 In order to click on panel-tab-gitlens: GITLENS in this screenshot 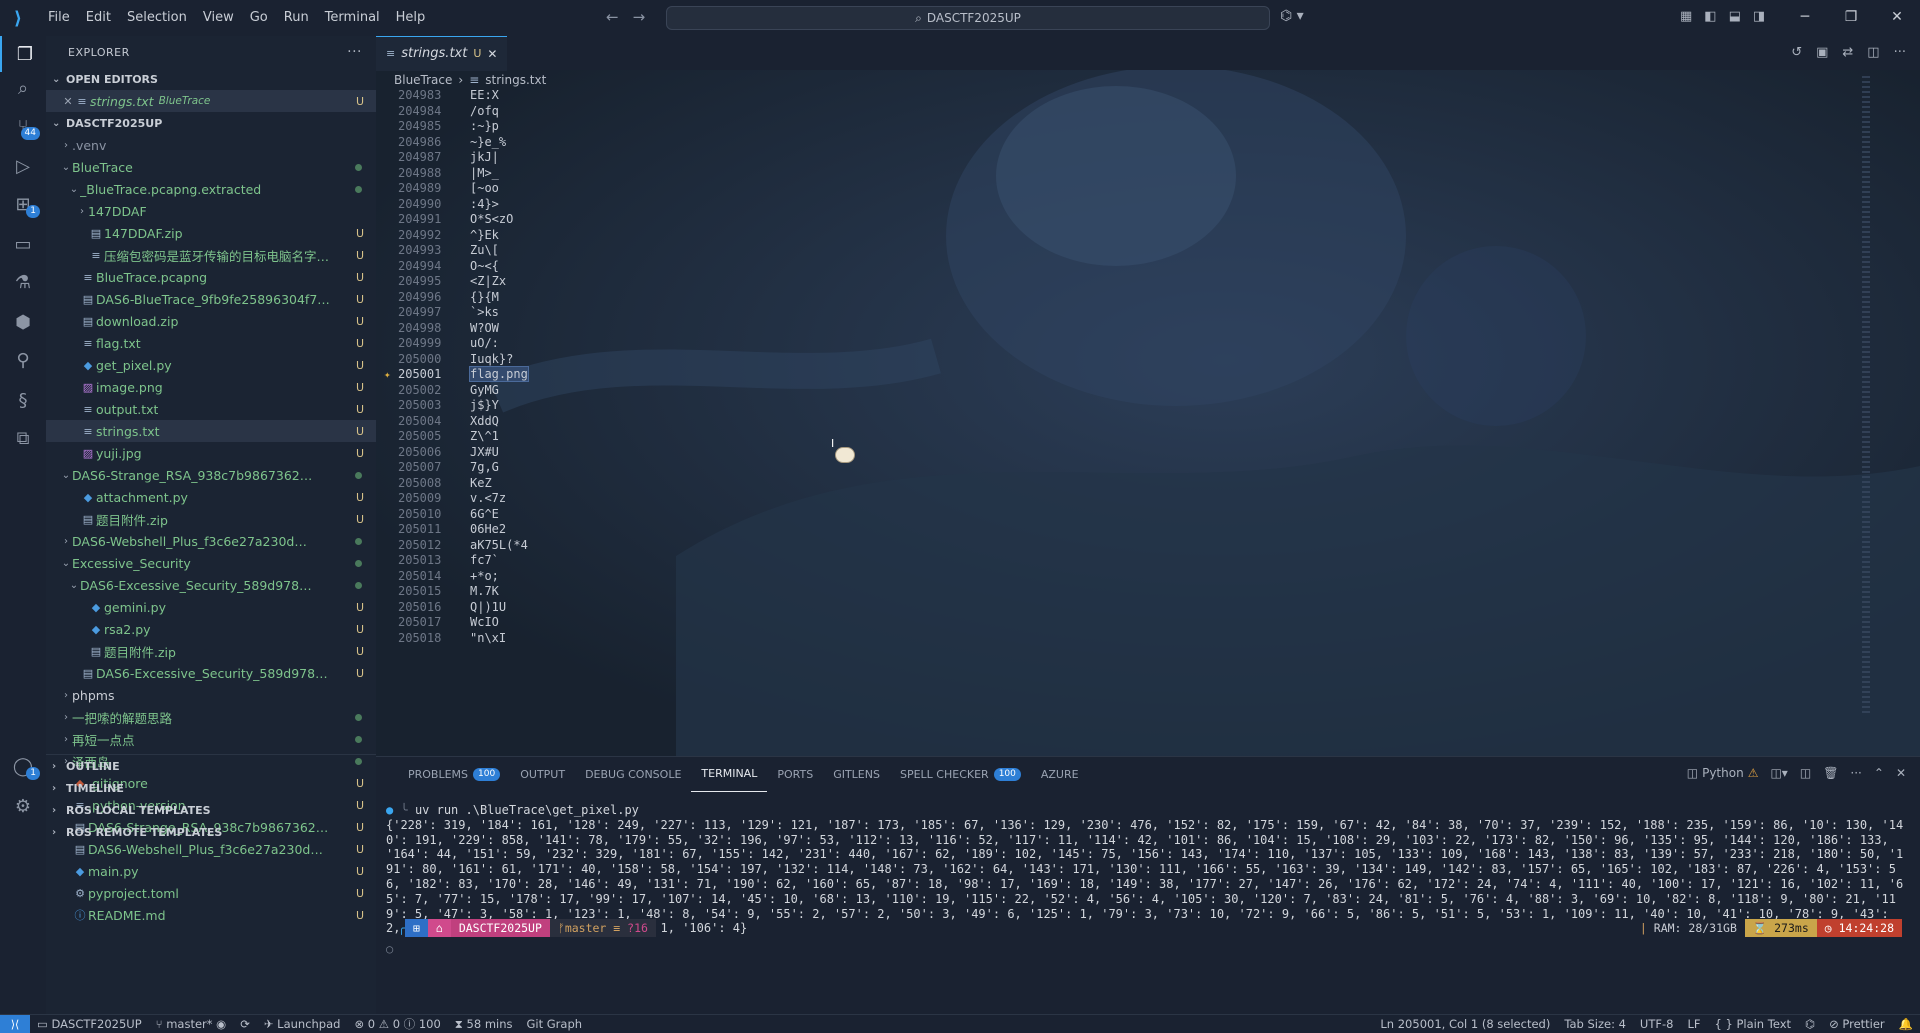, I will do `click(856, 774)`.